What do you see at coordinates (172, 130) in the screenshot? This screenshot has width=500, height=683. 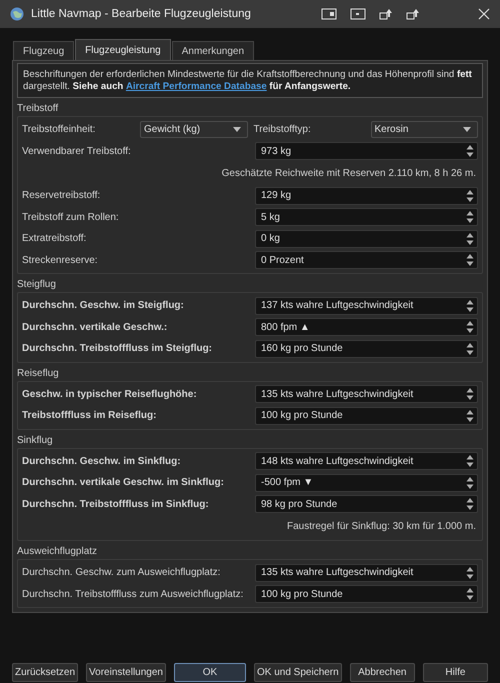 I see `dropdown-value: Gewicht (kg)` at bounding box center [172, 130].